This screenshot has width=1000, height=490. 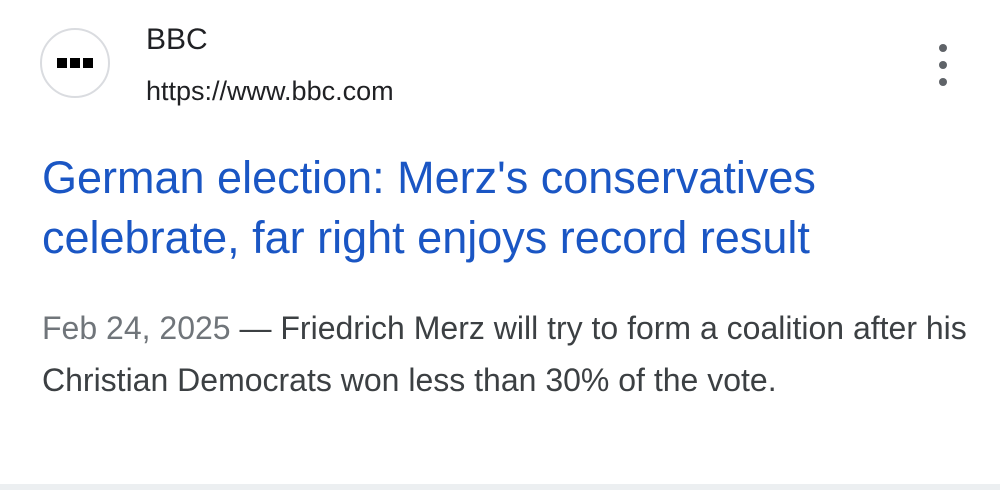 What do you see at coordinates (136, 328) in the screenshot?
I see `result-date: Feb 24, 2025` at bounding box center [136, 328].